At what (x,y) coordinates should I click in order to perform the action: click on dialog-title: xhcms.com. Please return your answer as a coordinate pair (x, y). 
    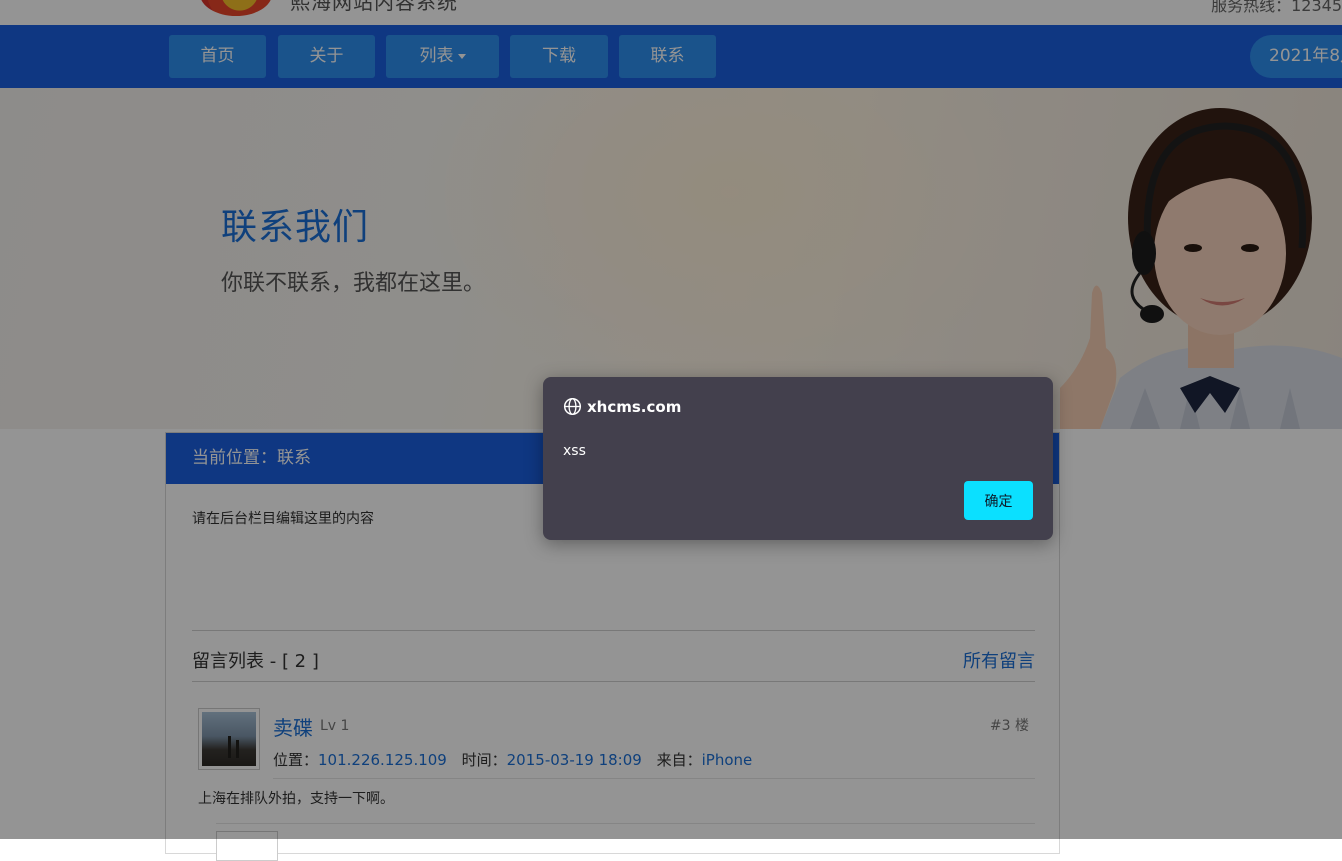
    Looking at the image, I should click on (622, 406).